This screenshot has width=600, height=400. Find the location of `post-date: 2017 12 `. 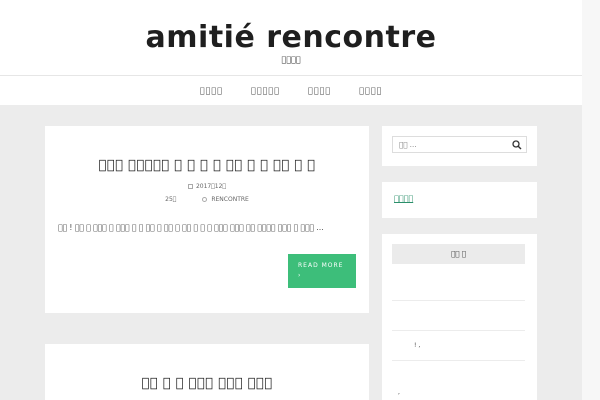

post-date: 2017 12  is located at coordinates (207, 186).